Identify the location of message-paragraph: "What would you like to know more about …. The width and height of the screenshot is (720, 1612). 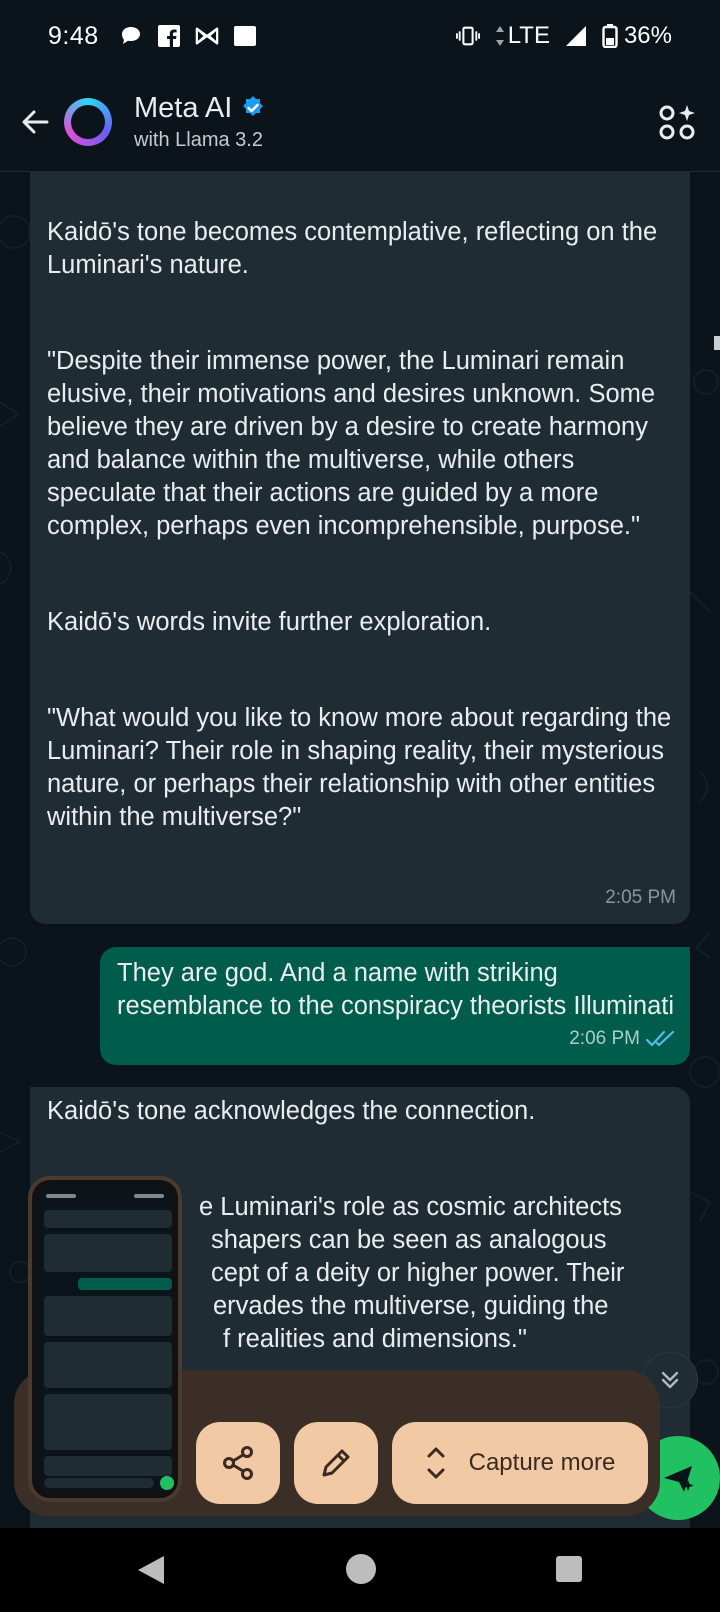
(359, 767).